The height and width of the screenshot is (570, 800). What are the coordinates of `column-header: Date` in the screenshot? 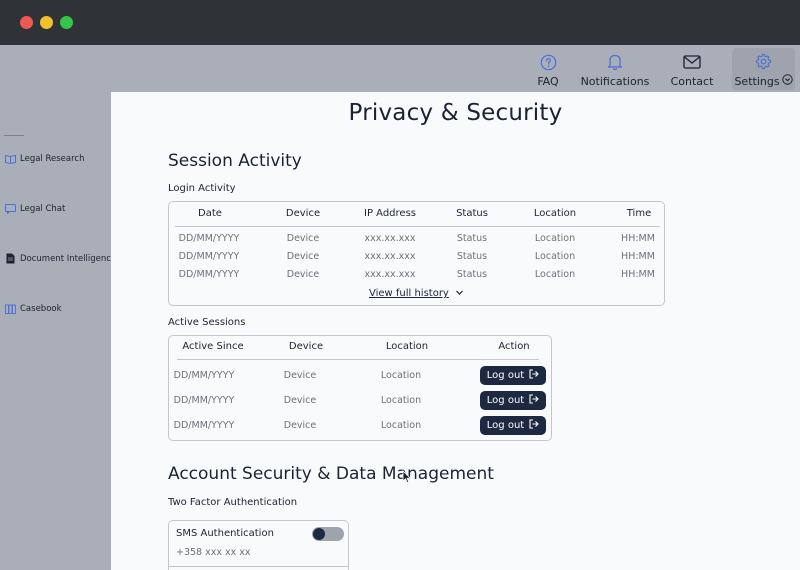 It's located at (210, 213).